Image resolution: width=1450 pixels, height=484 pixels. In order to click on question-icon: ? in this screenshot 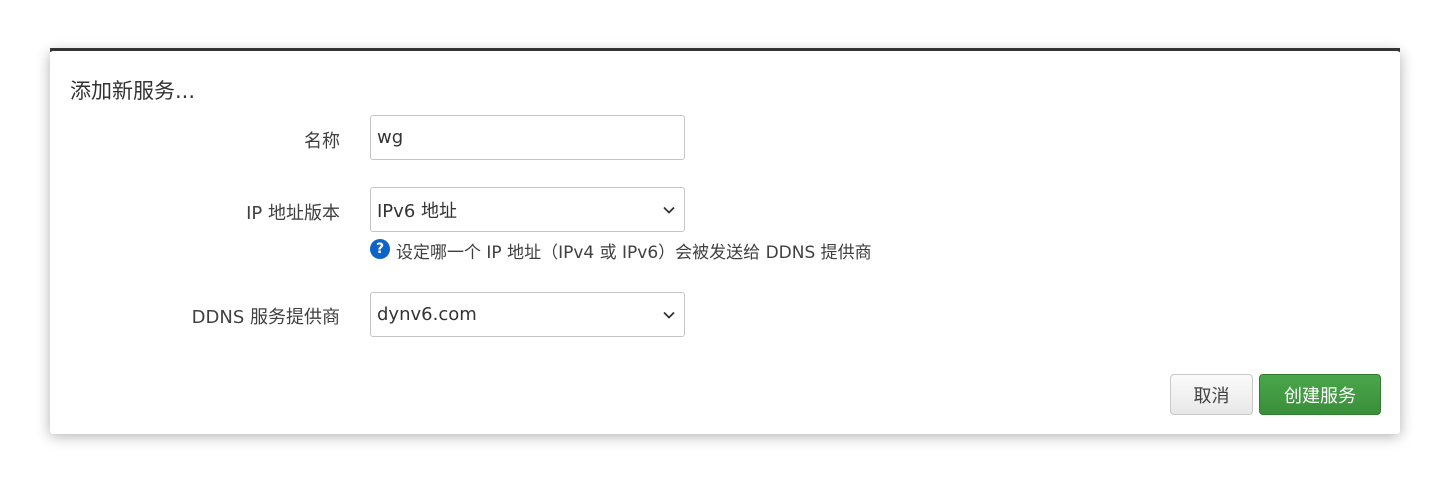, I will do `click(380, 248)`.